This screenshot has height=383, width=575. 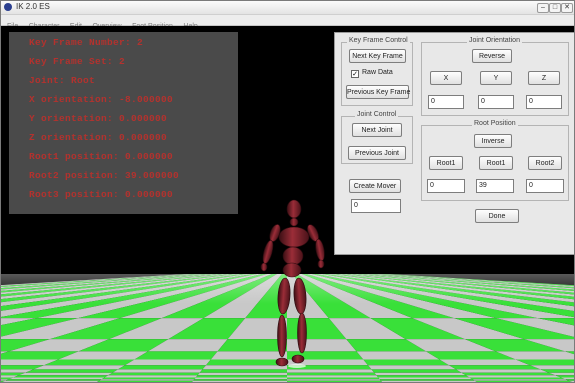 What do you see at coordinates (77, 61) in the screenshot?
I see `info-keyframe-set: Key Frame Set: 2` at bounding box center [77, 61].